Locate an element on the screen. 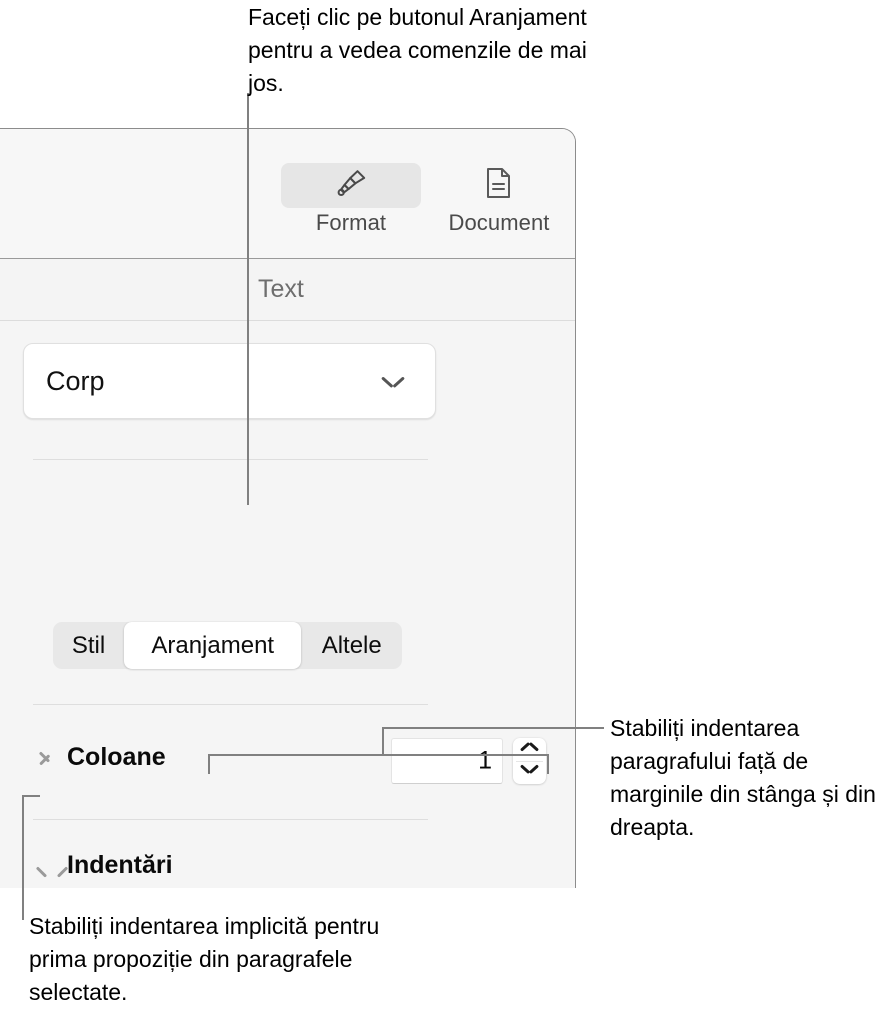 This screenshot has height=1019, width=888. inspector-section-header: Text is located at coordinates (287, 290).